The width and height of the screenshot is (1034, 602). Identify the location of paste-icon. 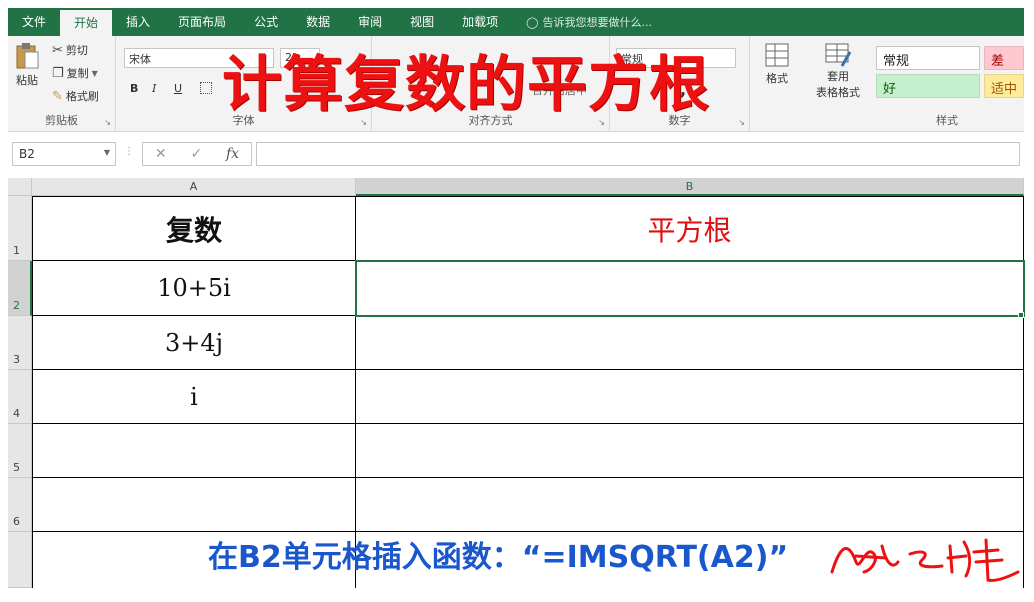
(27, 56).